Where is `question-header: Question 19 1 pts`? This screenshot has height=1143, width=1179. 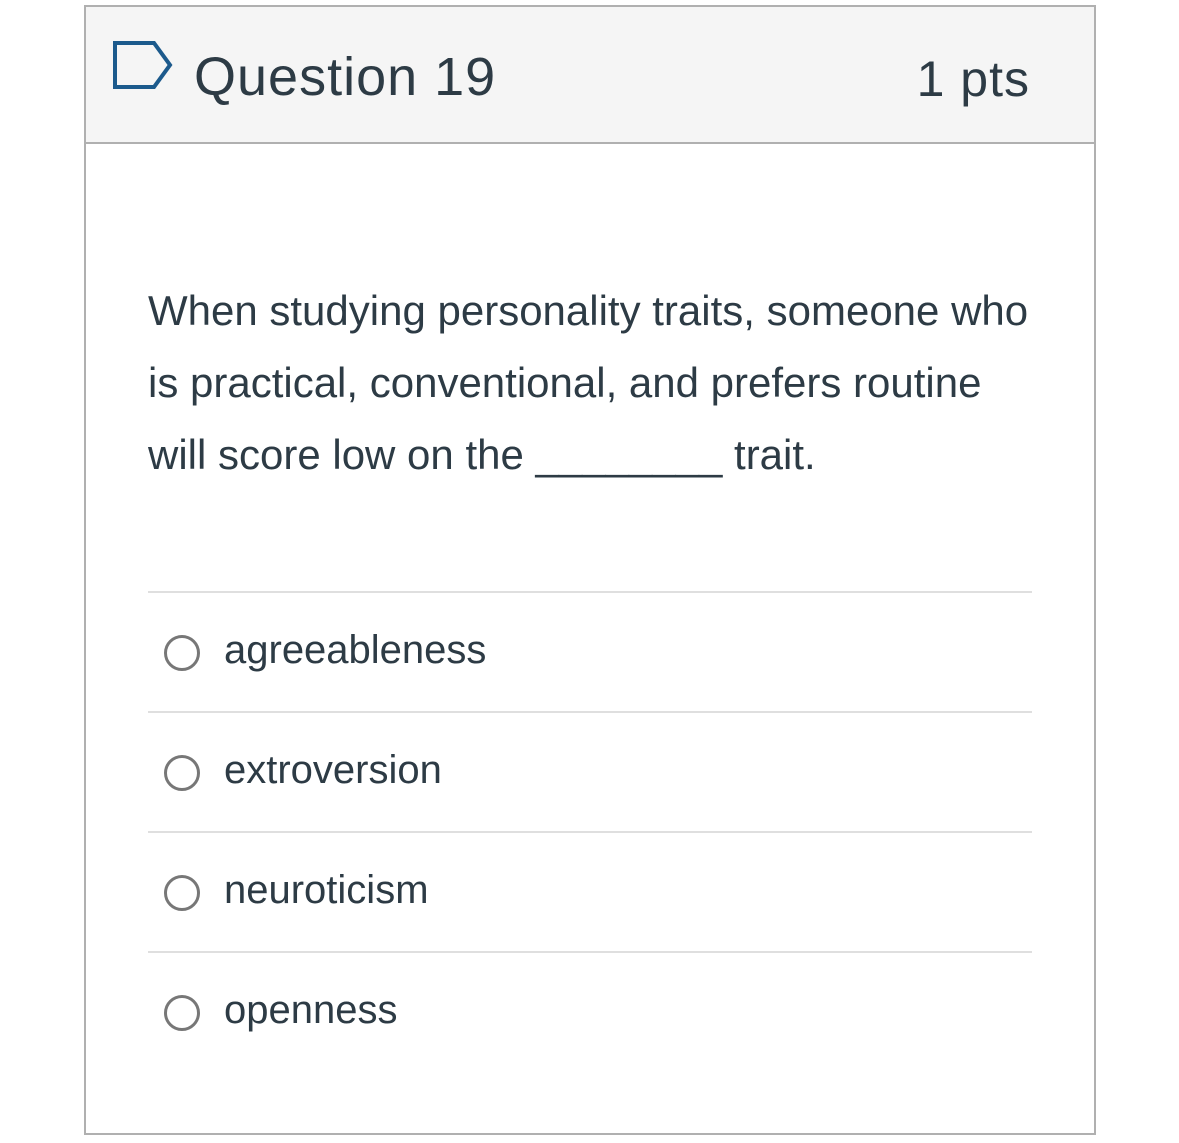
question-header: Question 19 1 pts is located at coordinates (590, 75).